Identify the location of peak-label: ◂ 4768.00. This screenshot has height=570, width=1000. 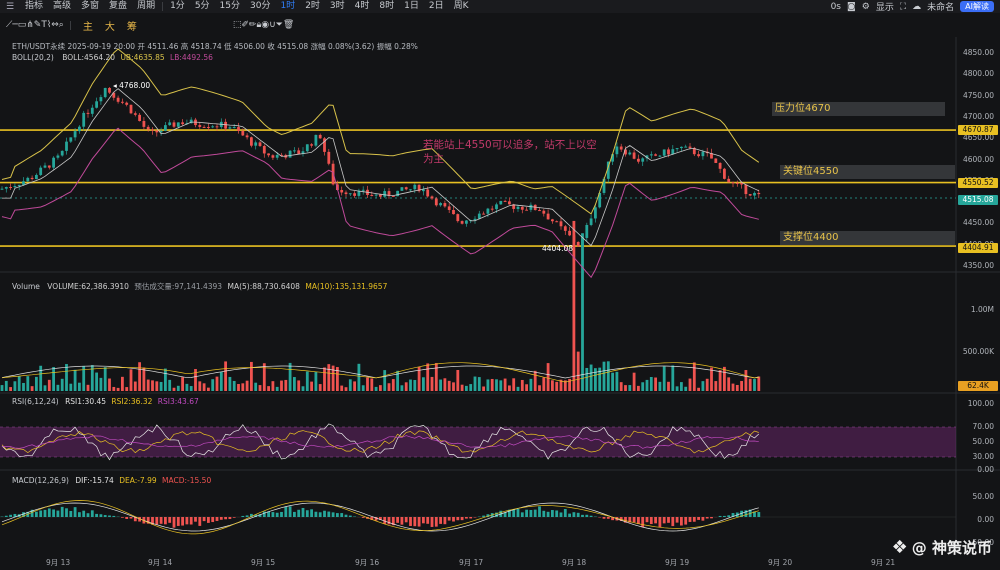
(132, 85).